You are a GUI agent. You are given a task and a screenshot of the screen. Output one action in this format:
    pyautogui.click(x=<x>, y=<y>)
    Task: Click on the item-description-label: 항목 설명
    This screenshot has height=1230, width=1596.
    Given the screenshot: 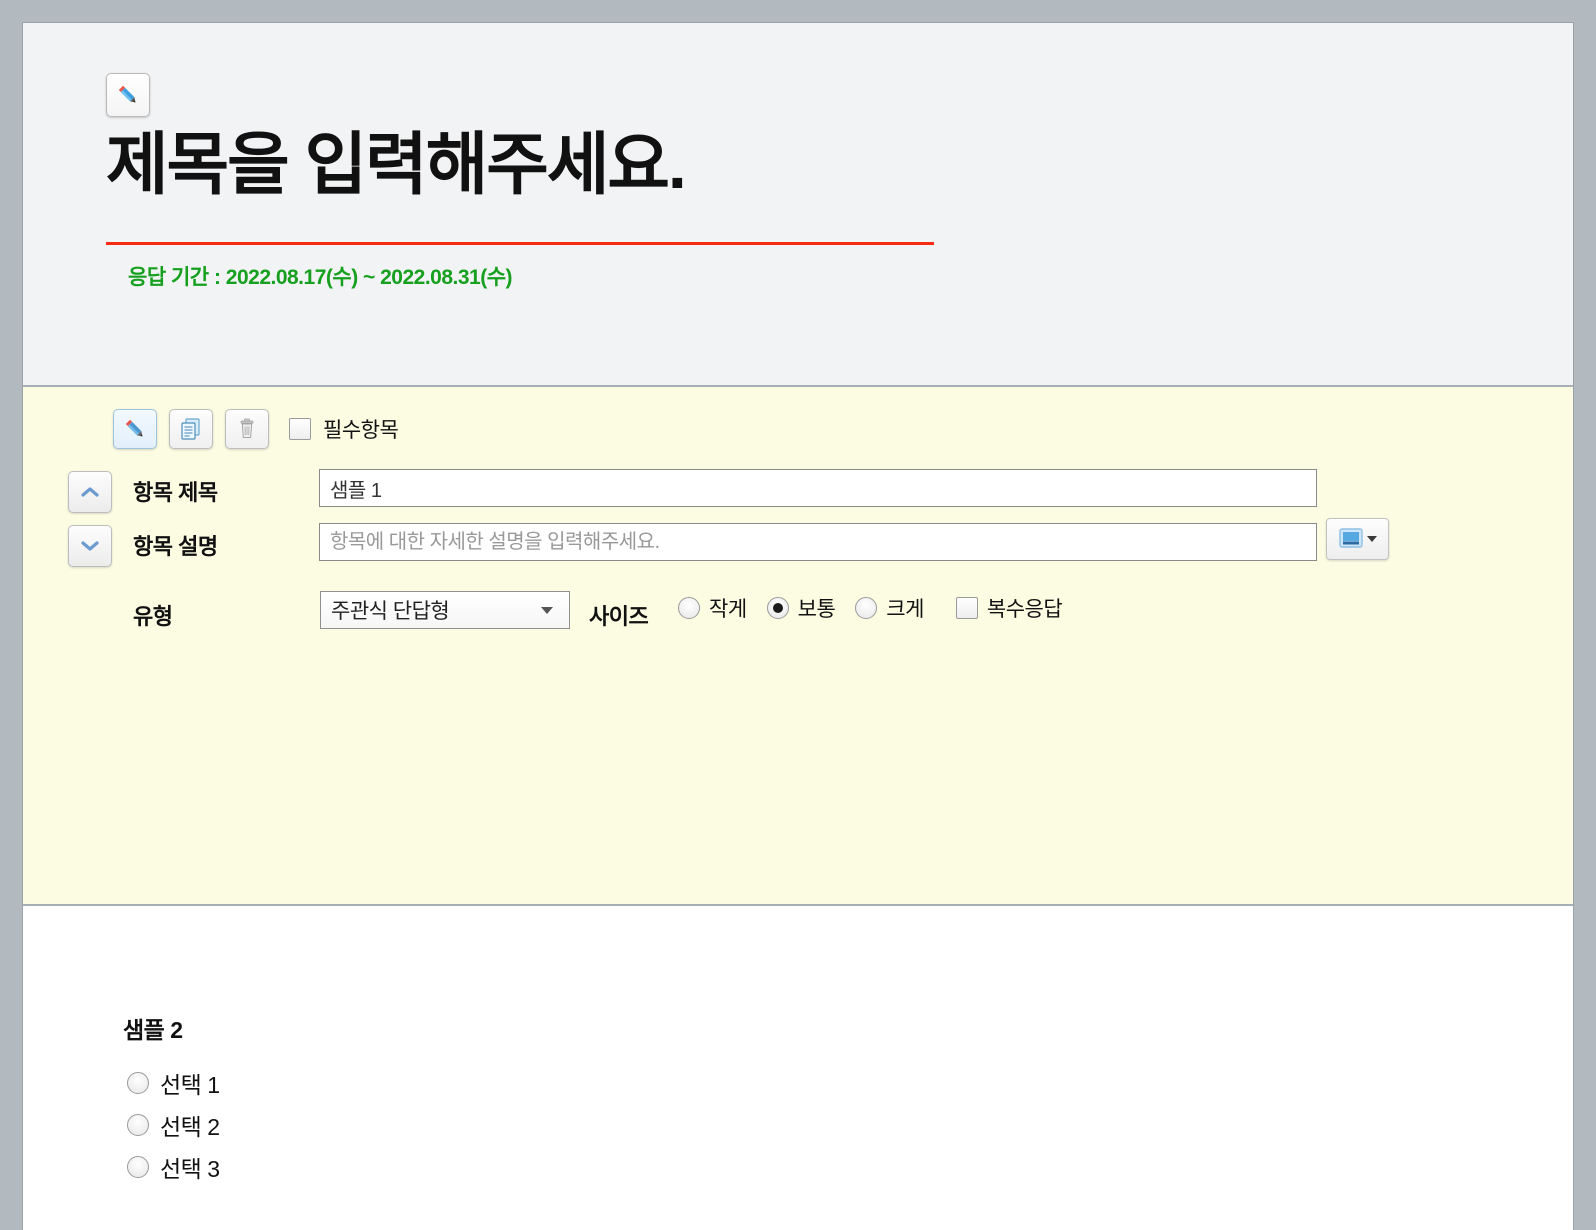 What is the action you would take?
    pyautogui.click(x=175, y=546)
    